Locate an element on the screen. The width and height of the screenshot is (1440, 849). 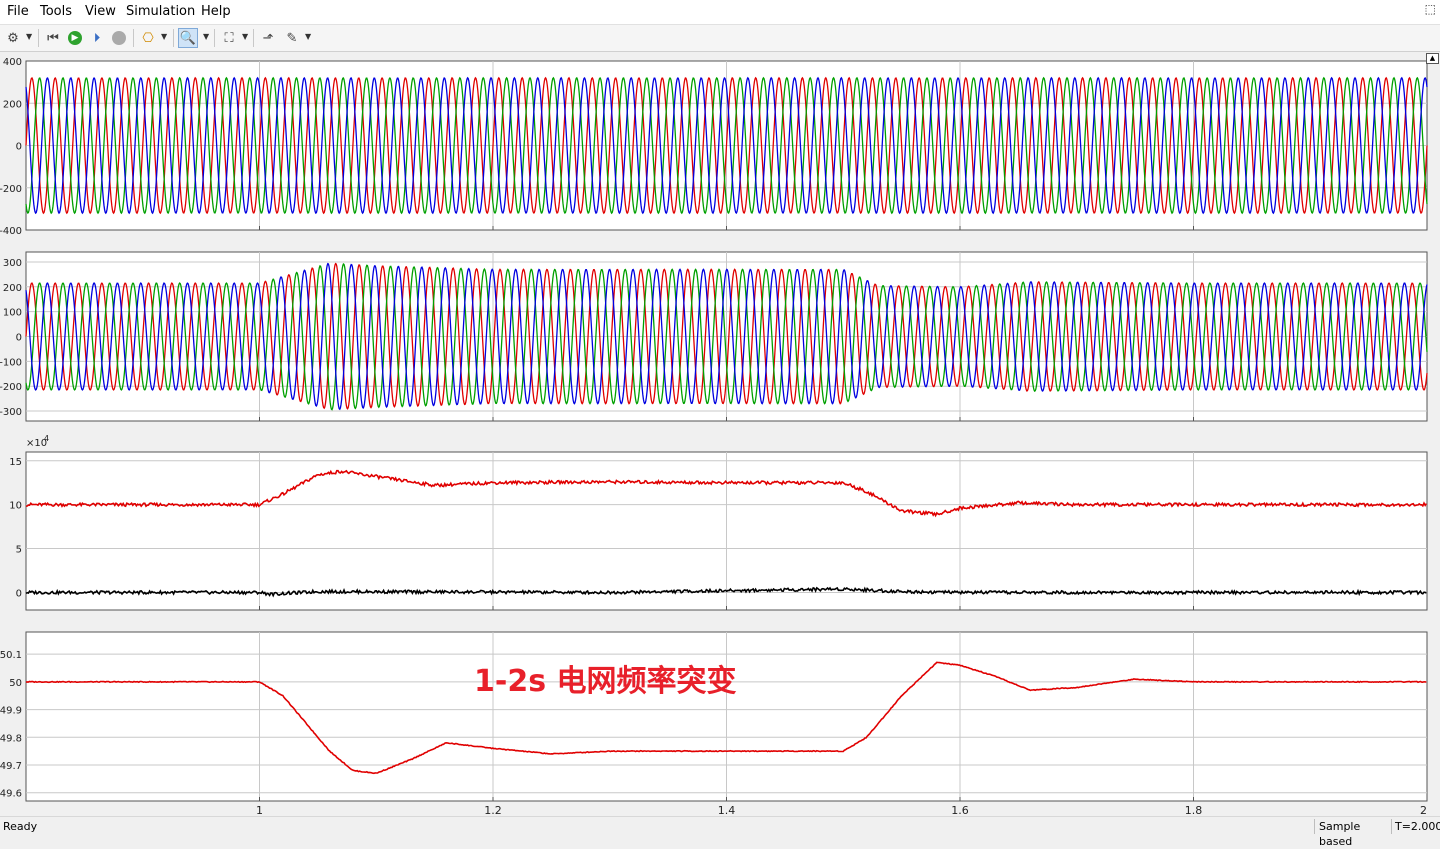
status-bar: Ready Sample based T=2.000 is located at coordinates (720, 832).